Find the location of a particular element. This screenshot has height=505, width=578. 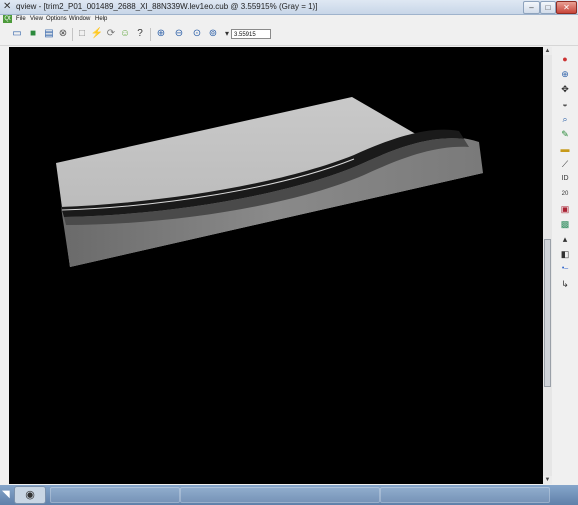

minimize-button: – is located at coordinates (531, 7).